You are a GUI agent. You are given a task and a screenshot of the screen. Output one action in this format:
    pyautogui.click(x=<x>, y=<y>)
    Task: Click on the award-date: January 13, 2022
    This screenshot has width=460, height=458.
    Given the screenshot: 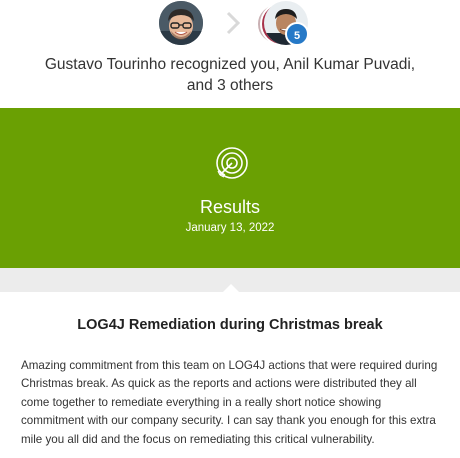 What is the action you would take?
    pyautogui.click(x=230, y=228)
    